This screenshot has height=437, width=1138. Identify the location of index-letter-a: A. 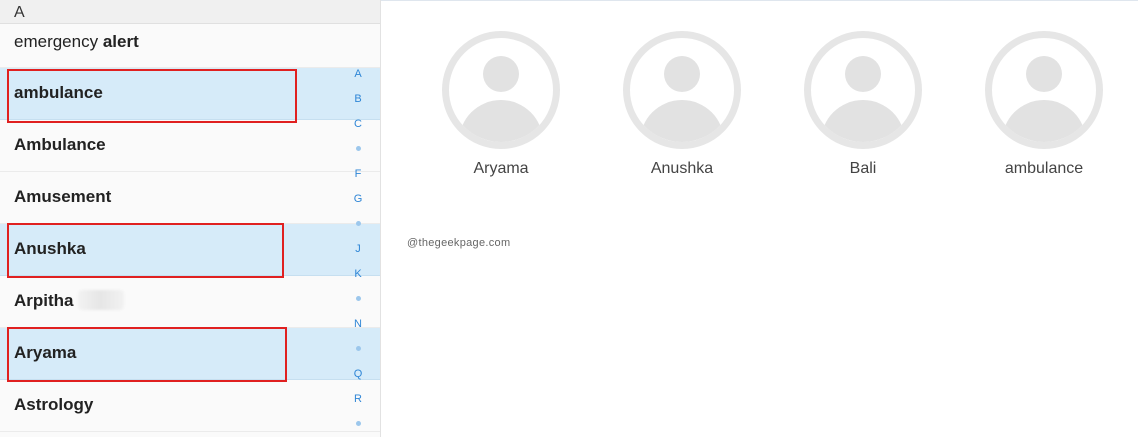
(358, 74).